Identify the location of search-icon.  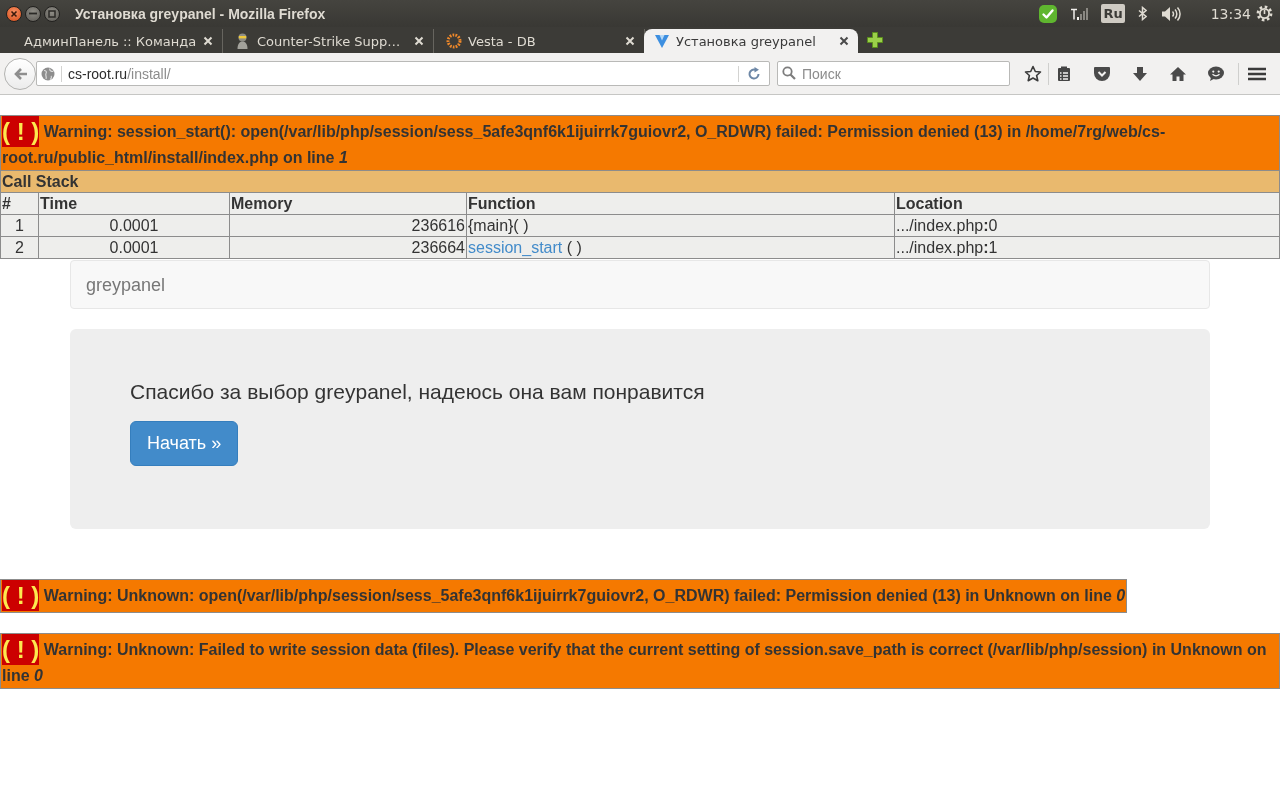
(789, 73).